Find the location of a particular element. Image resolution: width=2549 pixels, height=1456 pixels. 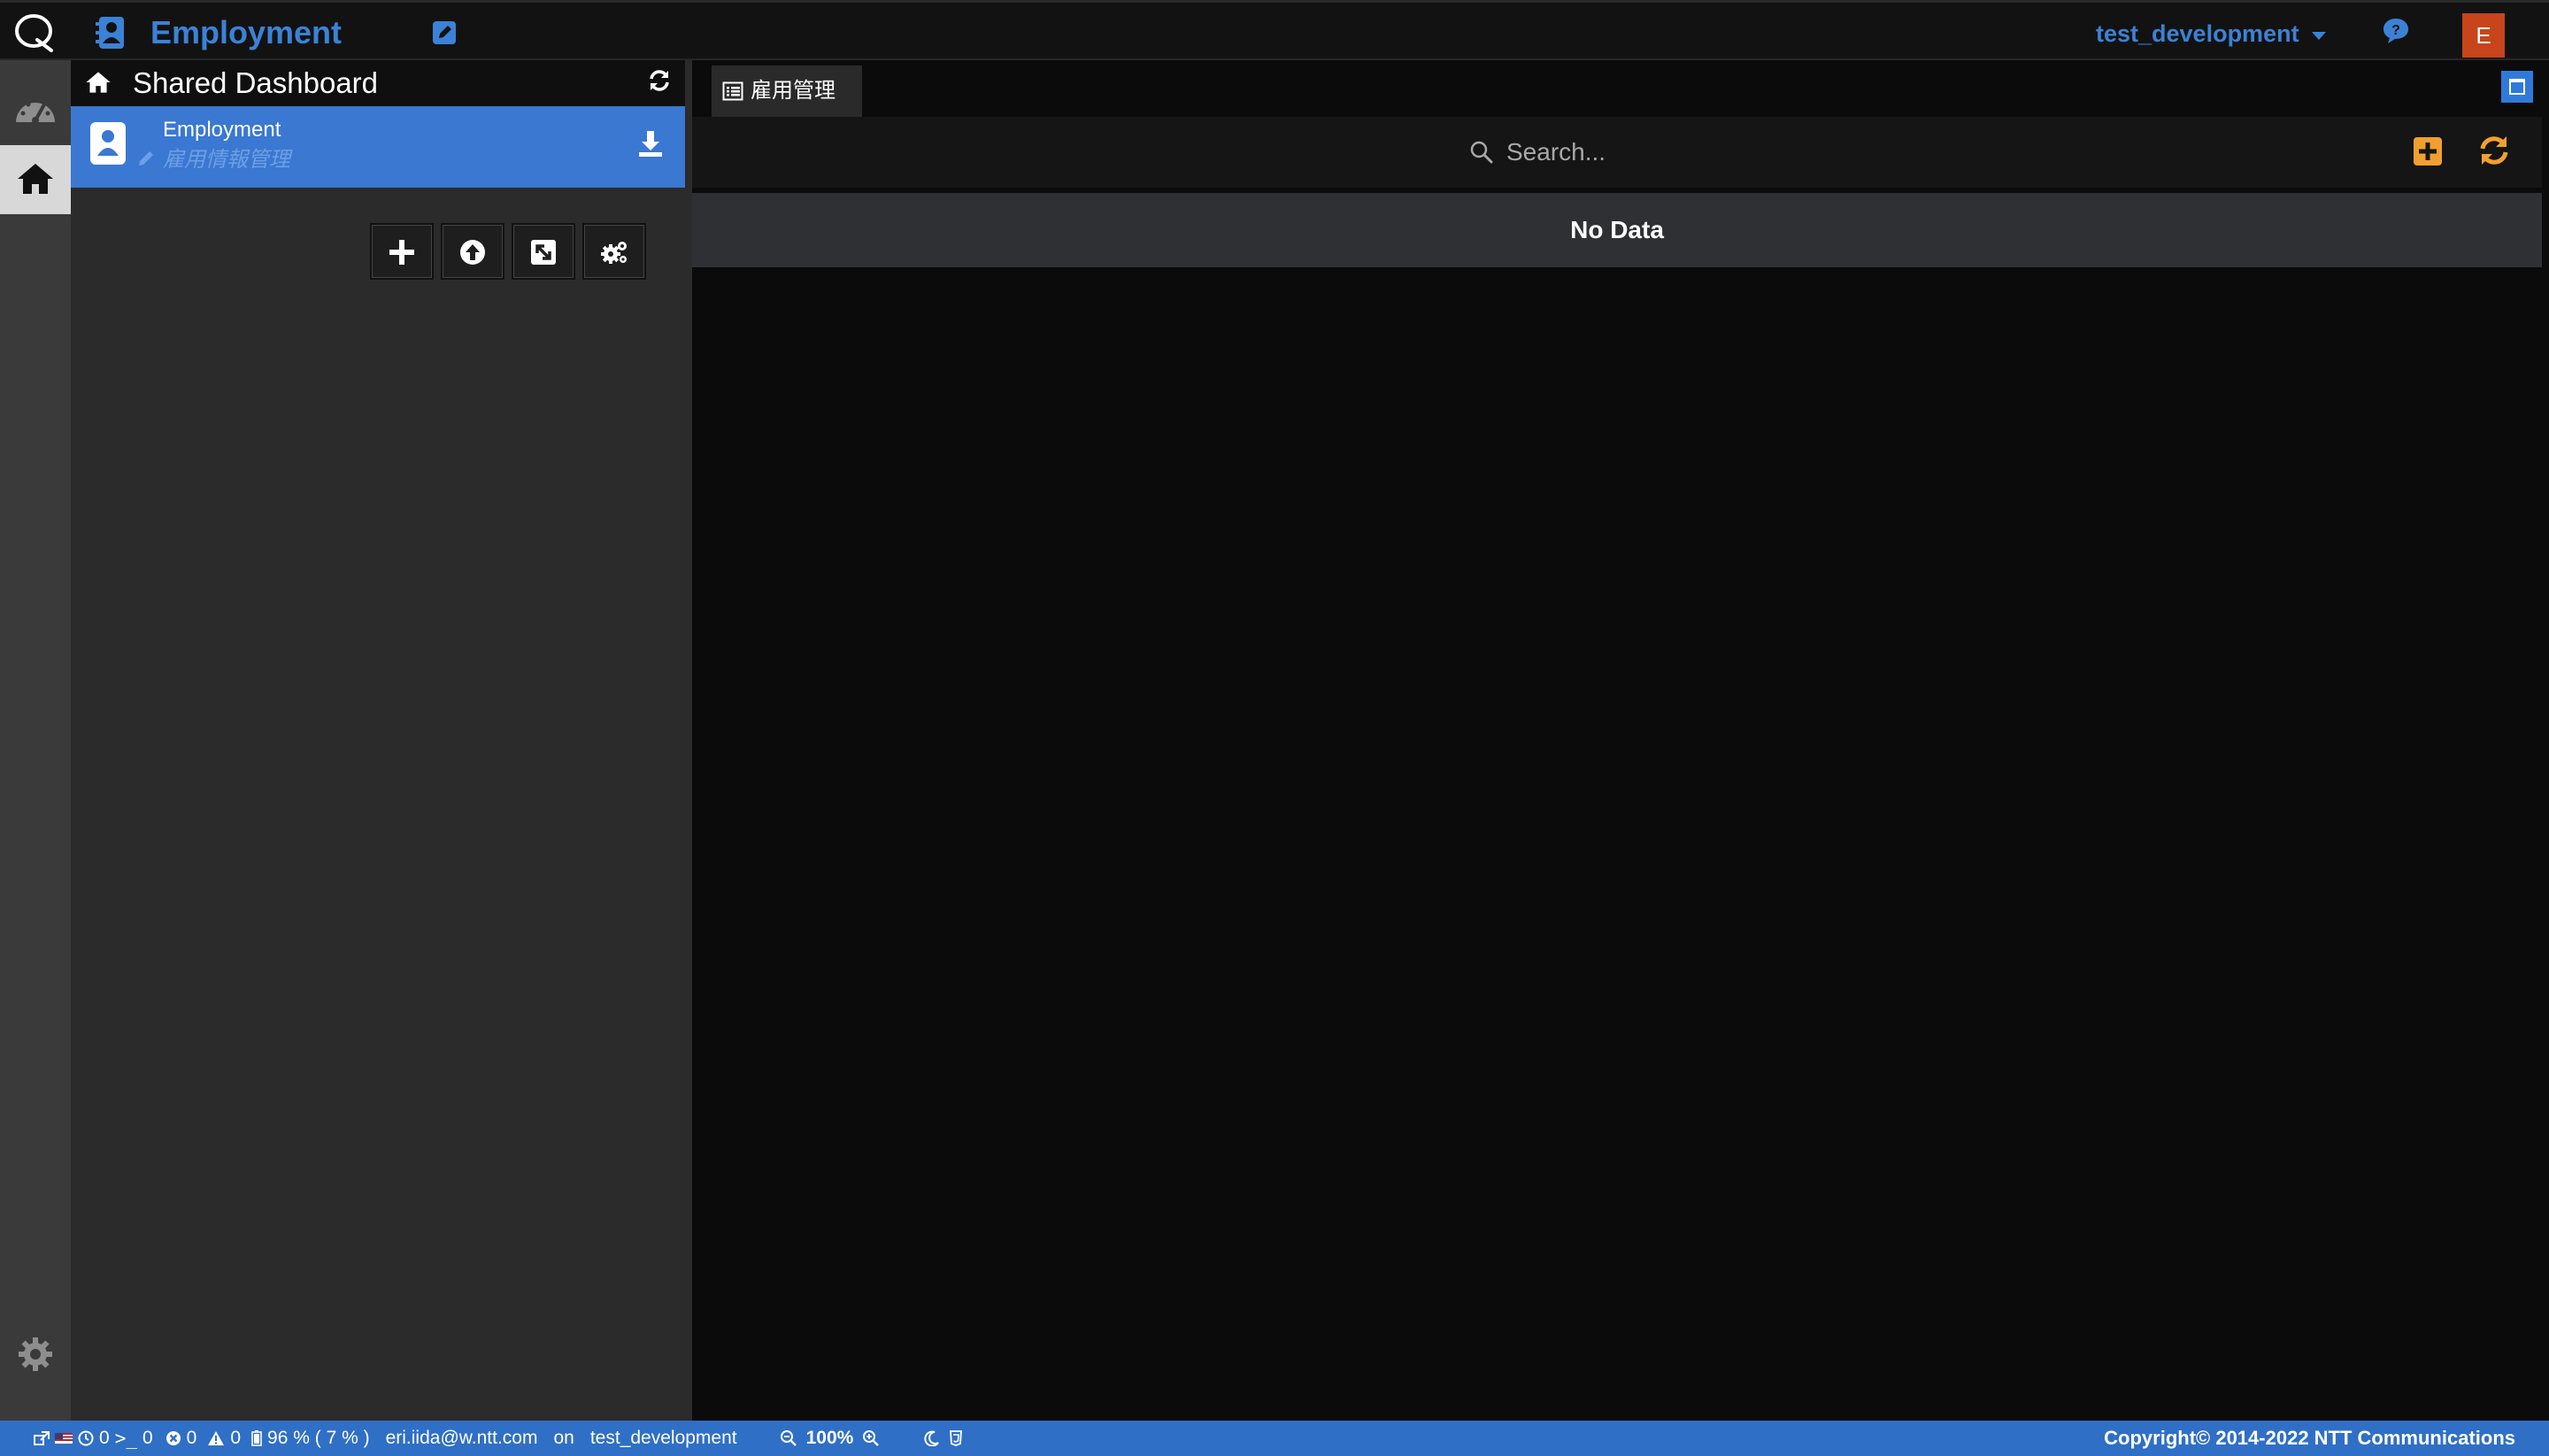

download-icon is located at coordinates (651, 143).